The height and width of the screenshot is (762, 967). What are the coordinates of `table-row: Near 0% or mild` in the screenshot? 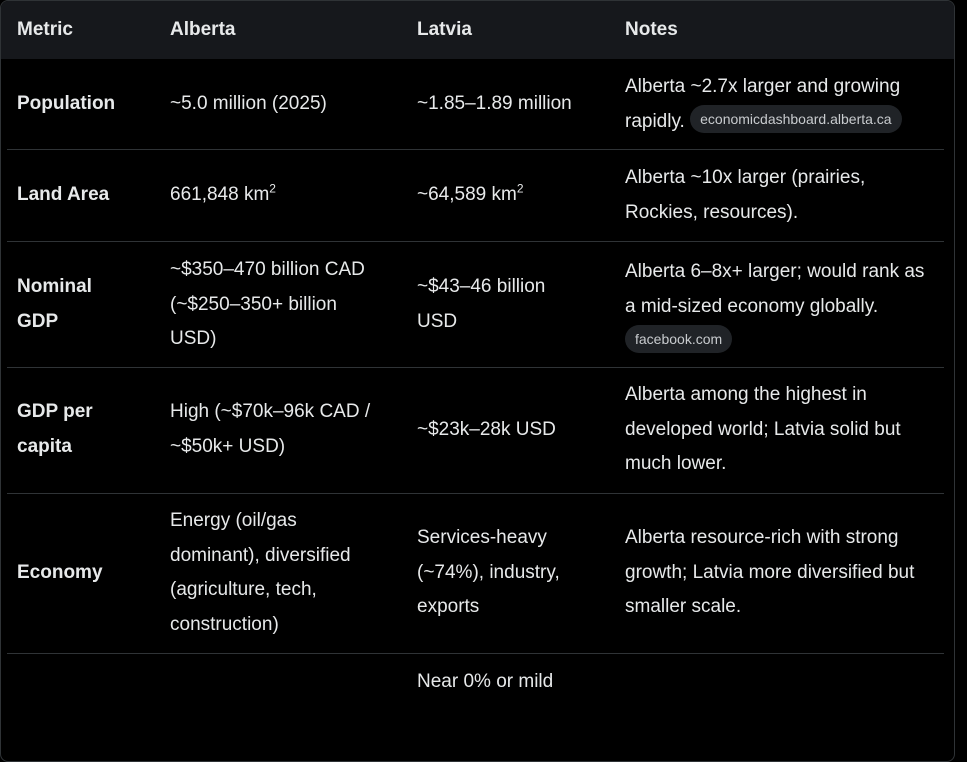 It's located at (475, 707).